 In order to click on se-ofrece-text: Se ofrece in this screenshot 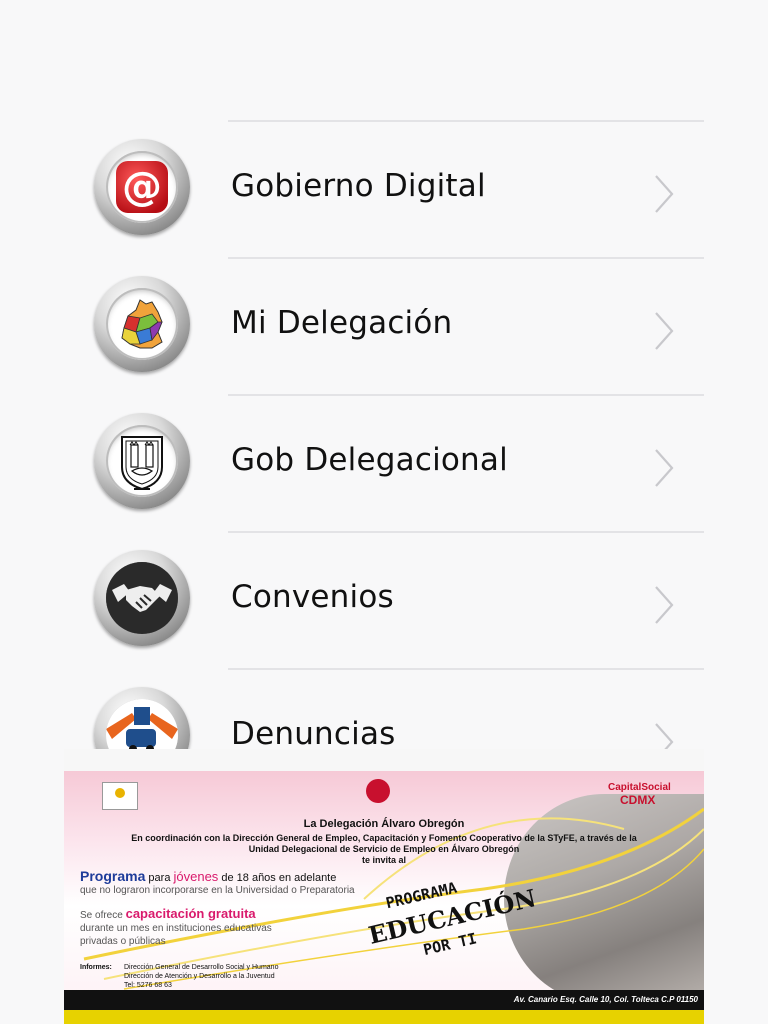, I will do `click(103, 915)`.